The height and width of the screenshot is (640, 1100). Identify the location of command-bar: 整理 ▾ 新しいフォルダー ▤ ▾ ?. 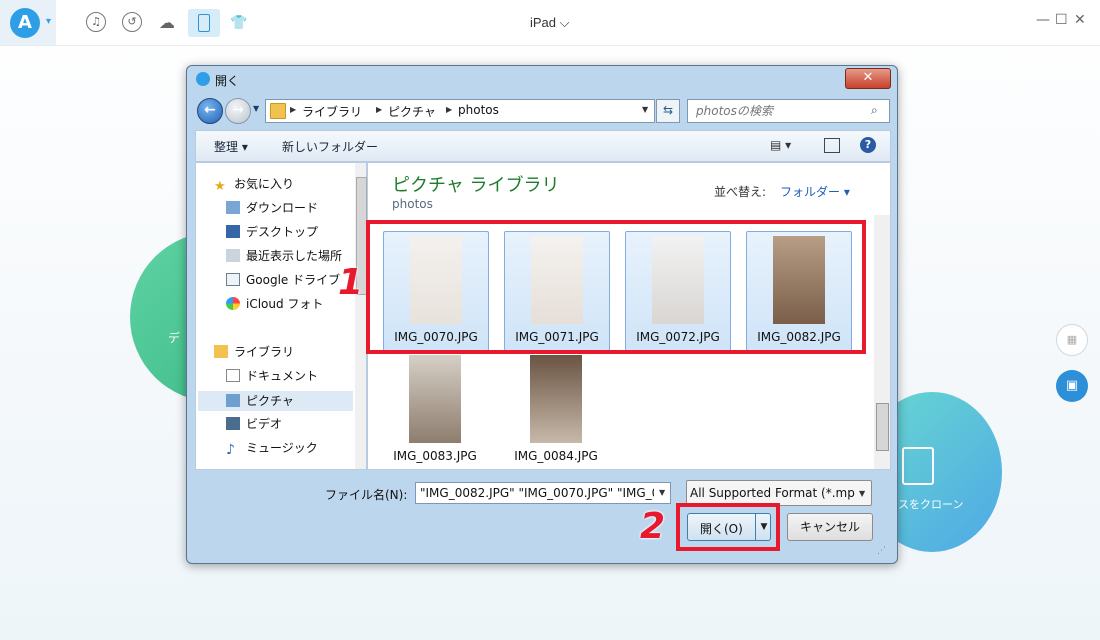
(543, 146).